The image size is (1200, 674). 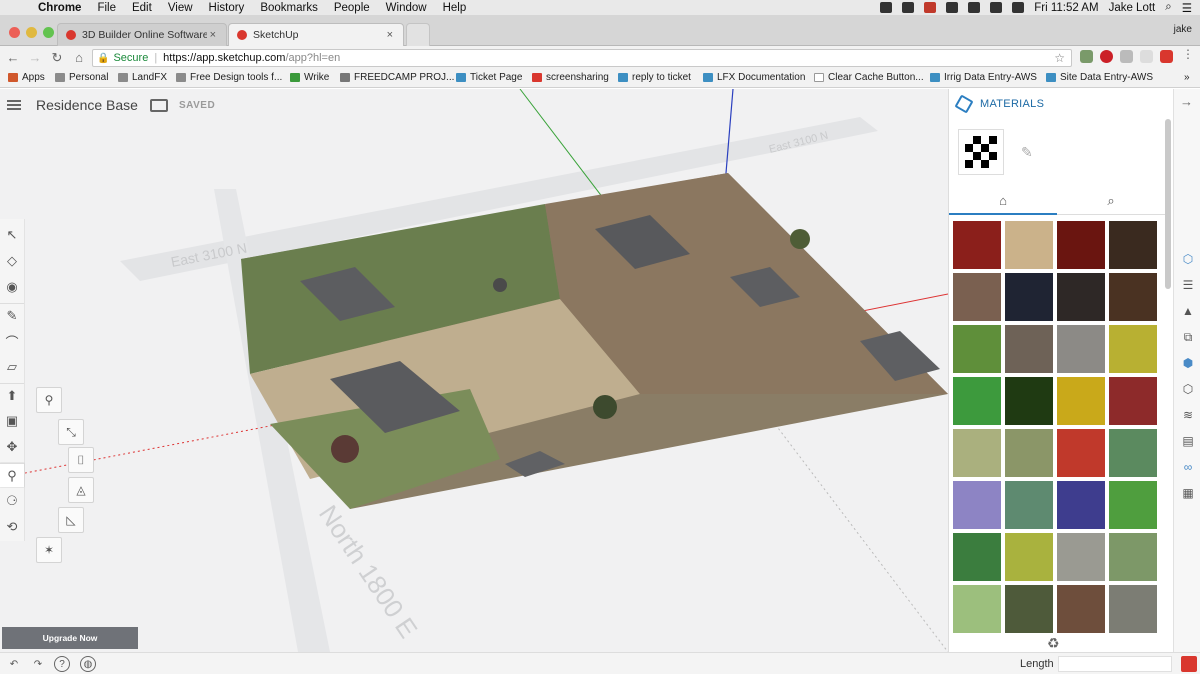 I want to click on user-name: Jake Lott, so click(x=1132, y=8).